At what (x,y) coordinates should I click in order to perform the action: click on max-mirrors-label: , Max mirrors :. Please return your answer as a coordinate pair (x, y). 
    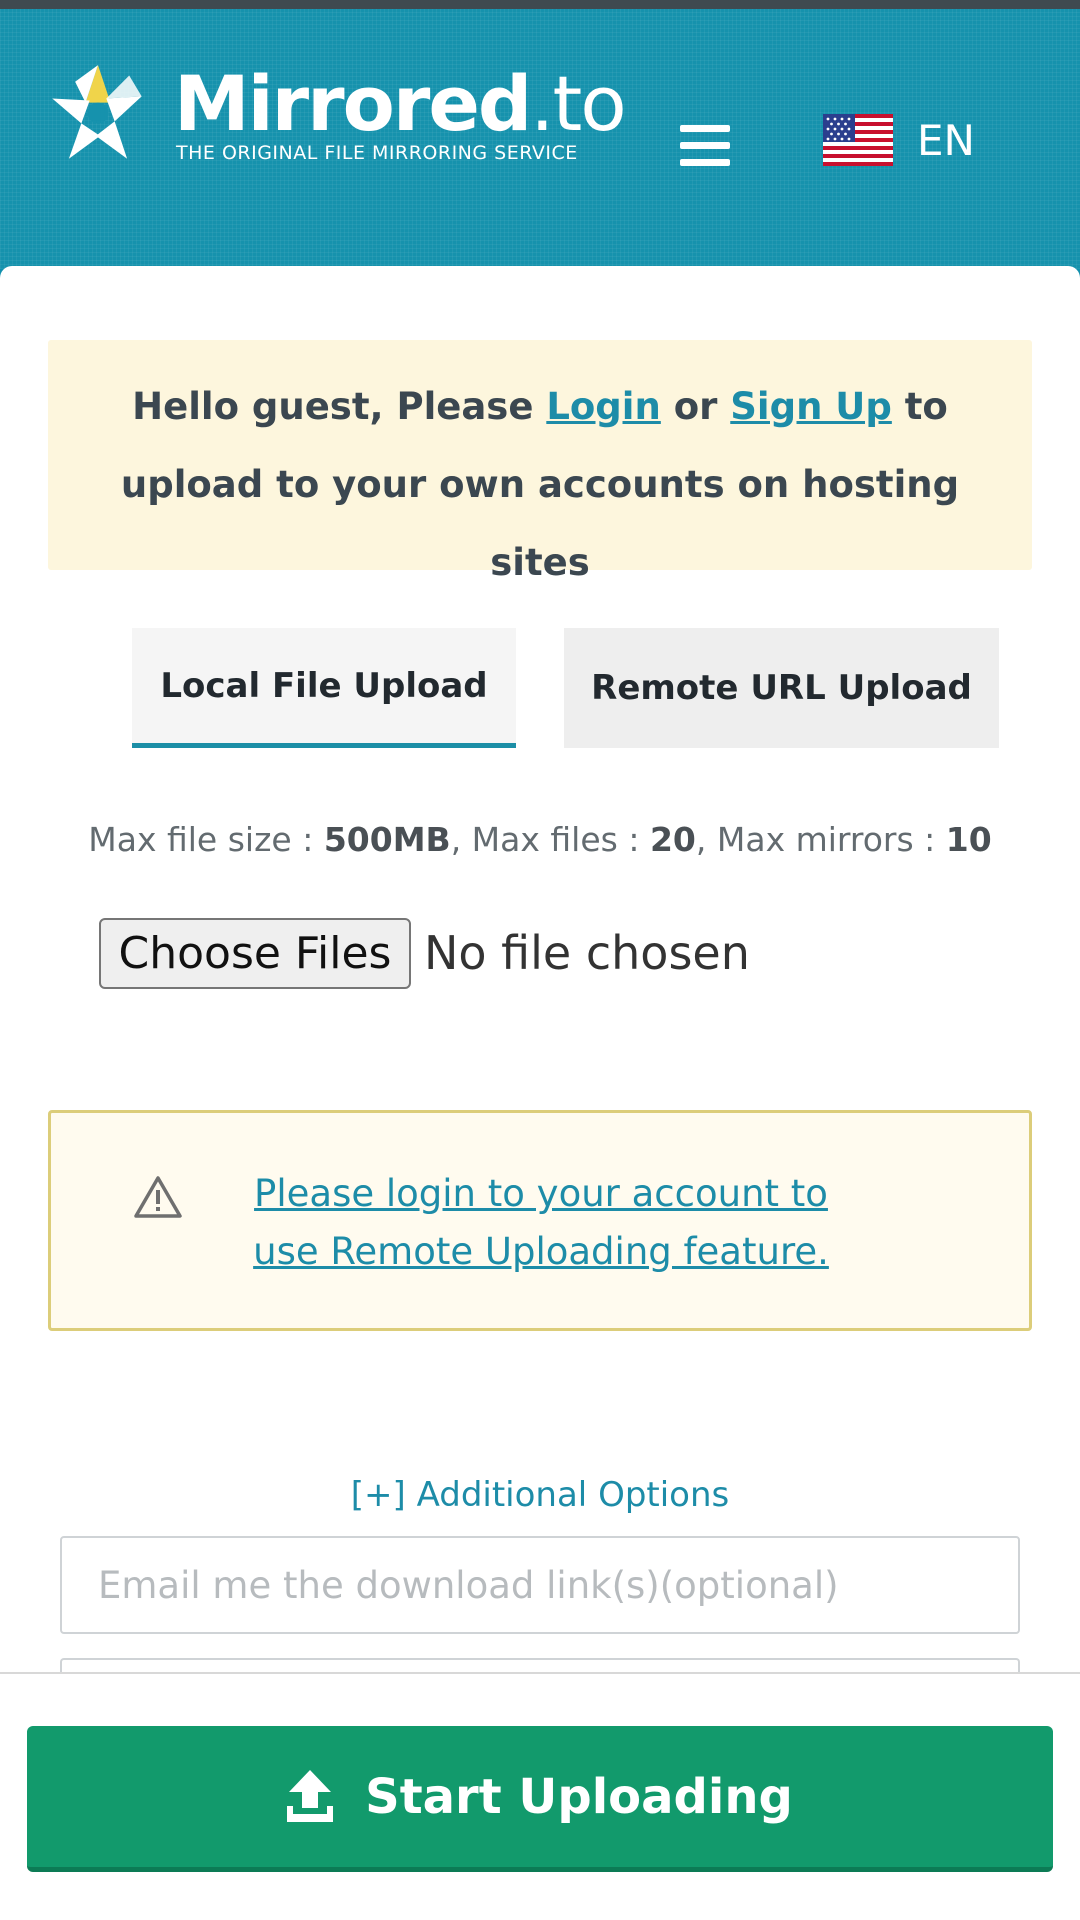
    Looking at the image, I should click on (820, 839).